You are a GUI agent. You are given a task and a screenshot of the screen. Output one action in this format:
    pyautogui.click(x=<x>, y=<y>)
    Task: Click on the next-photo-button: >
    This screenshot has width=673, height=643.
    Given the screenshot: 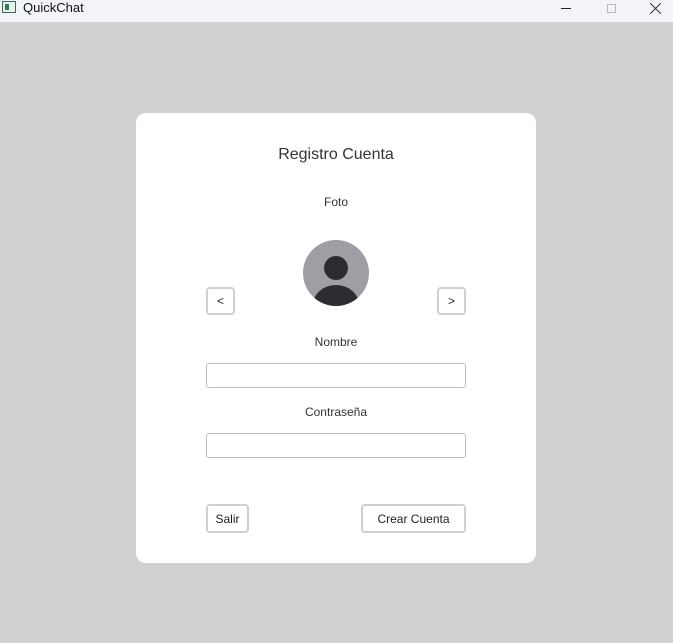 What is the action you would take?
    pyautogui.click(x=451, y=301)
    